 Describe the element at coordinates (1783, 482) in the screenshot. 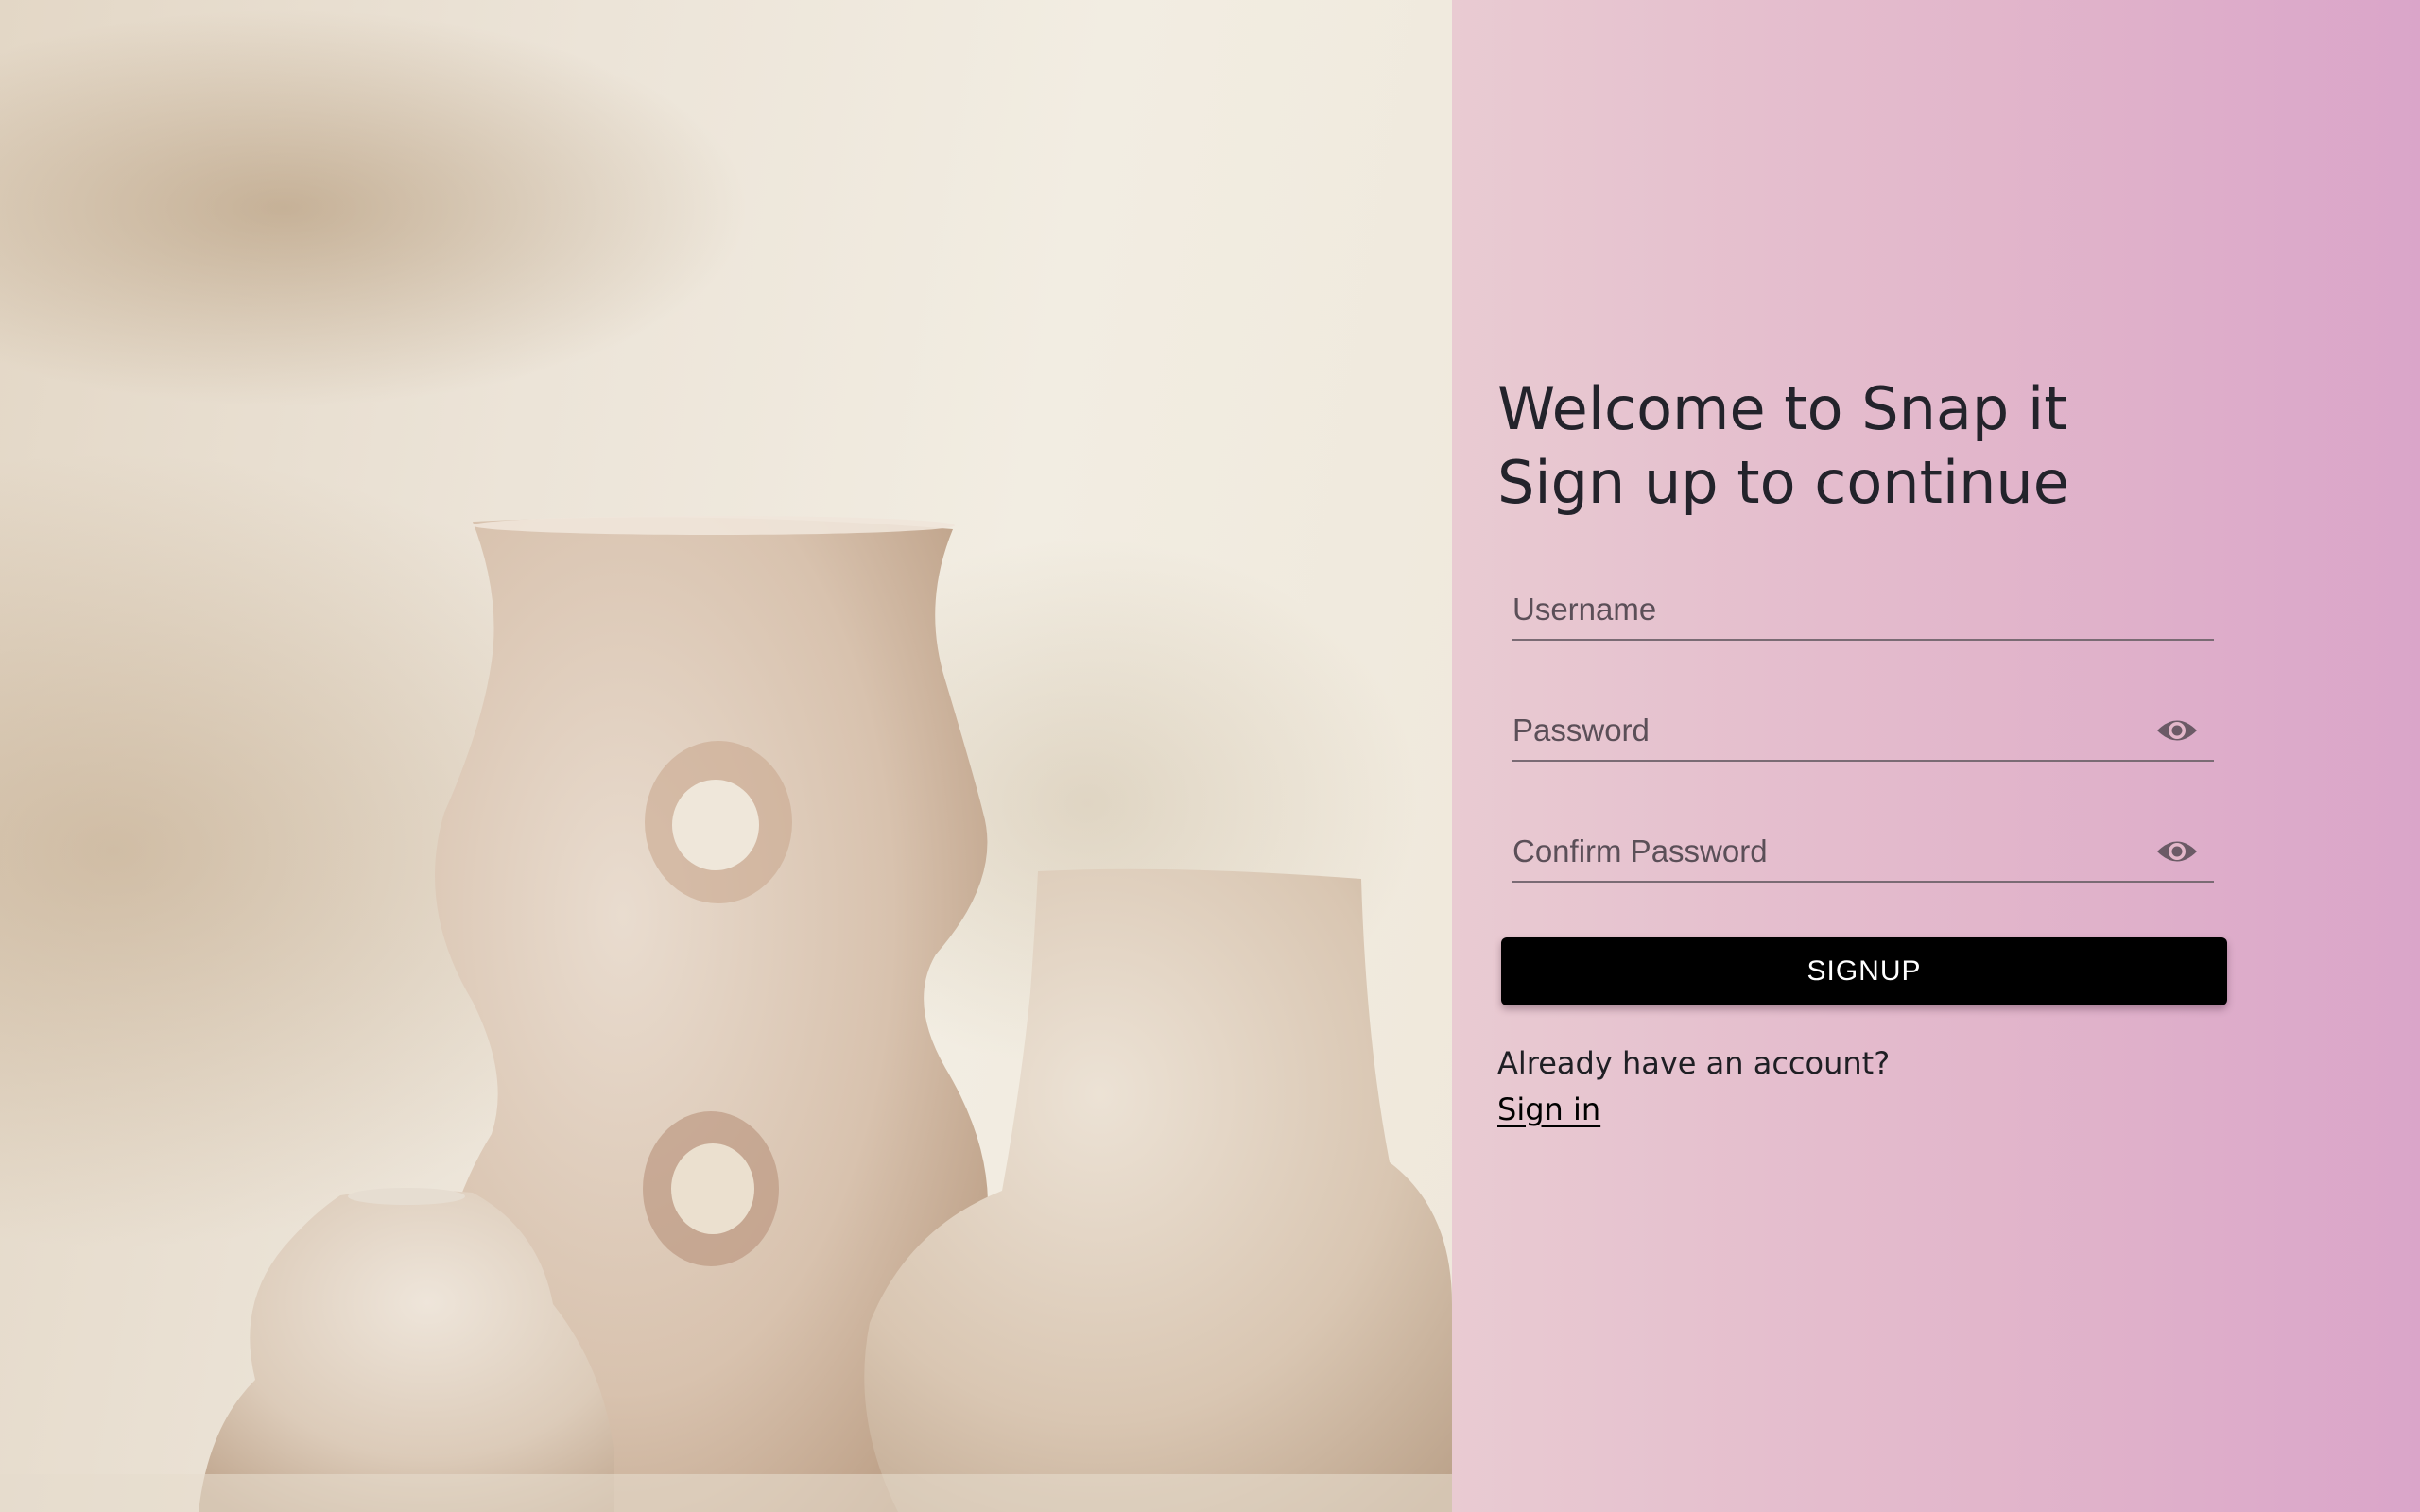

I see `title-line-signup: Sign up to continue` at that location.